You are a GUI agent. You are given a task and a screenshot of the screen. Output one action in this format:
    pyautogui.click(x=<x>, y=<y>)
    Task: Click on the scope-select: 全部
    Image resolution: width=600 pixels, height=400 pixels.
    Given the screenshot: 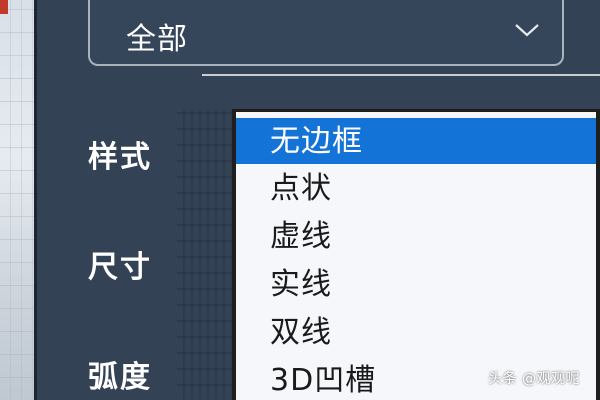 What is the action you would take?
    pyautogui.click(x=326, y=33)
    